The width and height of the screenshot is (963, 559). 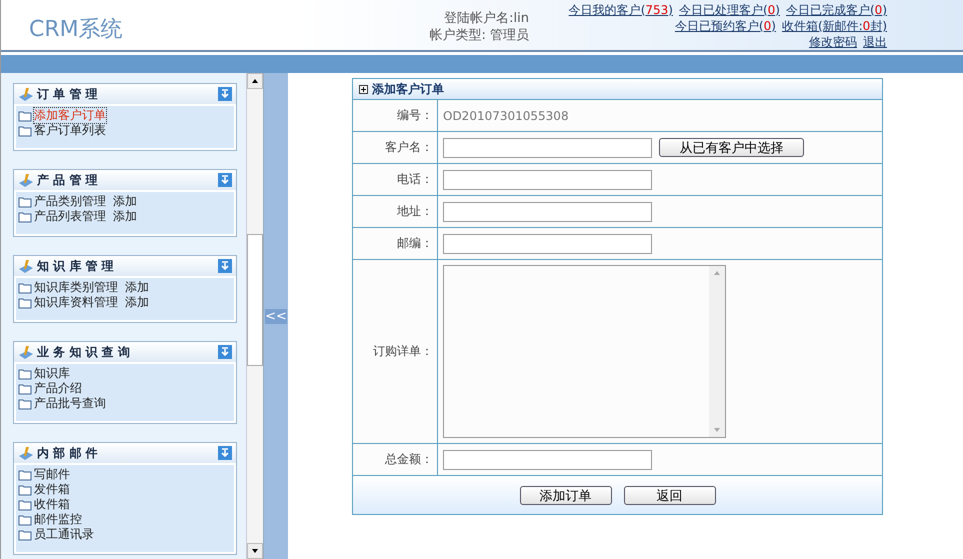 I want to click on header-link: 修改密码, so click(x=833, y=42).